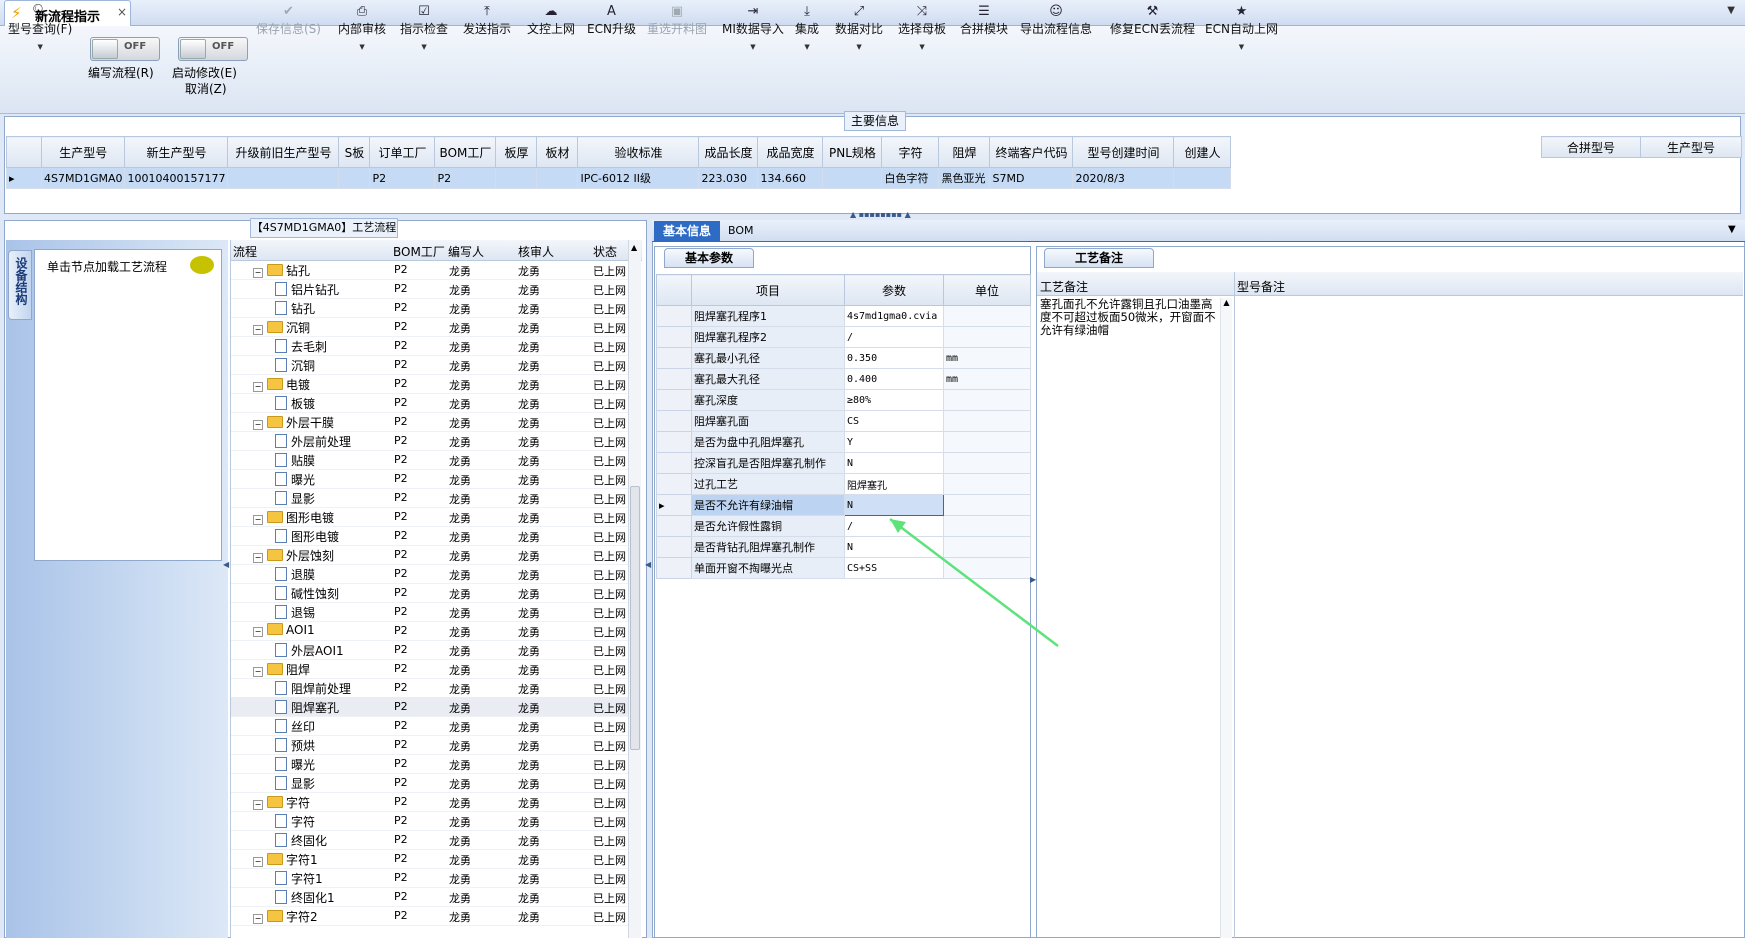  What do you see at coordinates (128, 405) in the screenshot?
I see `load-process-panel: 单击节点加载工艺流程` at bounding box center [128, 405].